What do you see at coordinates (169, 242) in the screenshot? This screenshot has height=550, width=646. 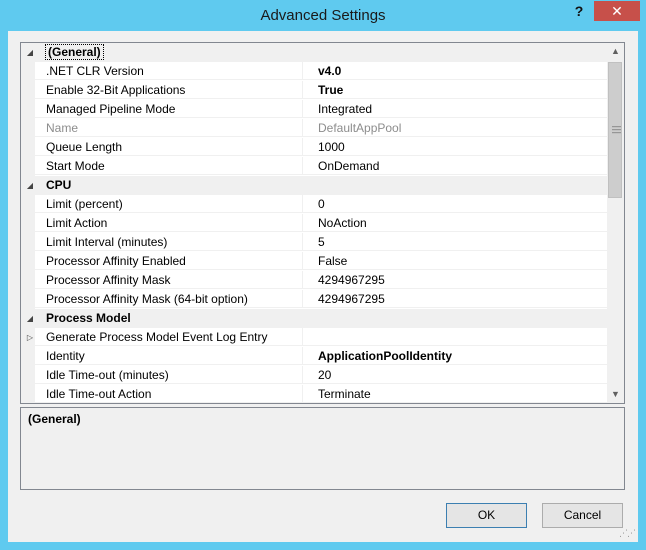 I see `property-name: Limit Interval (minutes)` at bounding box center [169, 242].